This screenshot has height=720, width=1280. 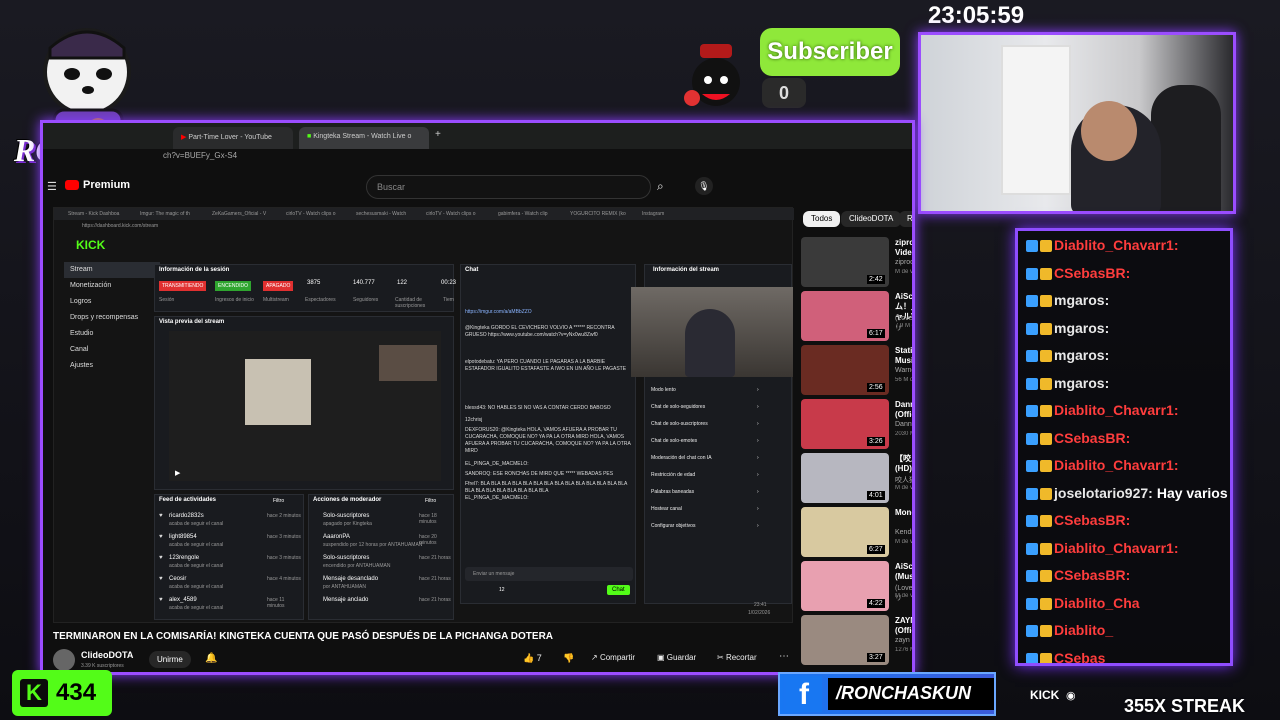 I want to click on save-button: ▣ Guardar, so click(x=676, y=657).